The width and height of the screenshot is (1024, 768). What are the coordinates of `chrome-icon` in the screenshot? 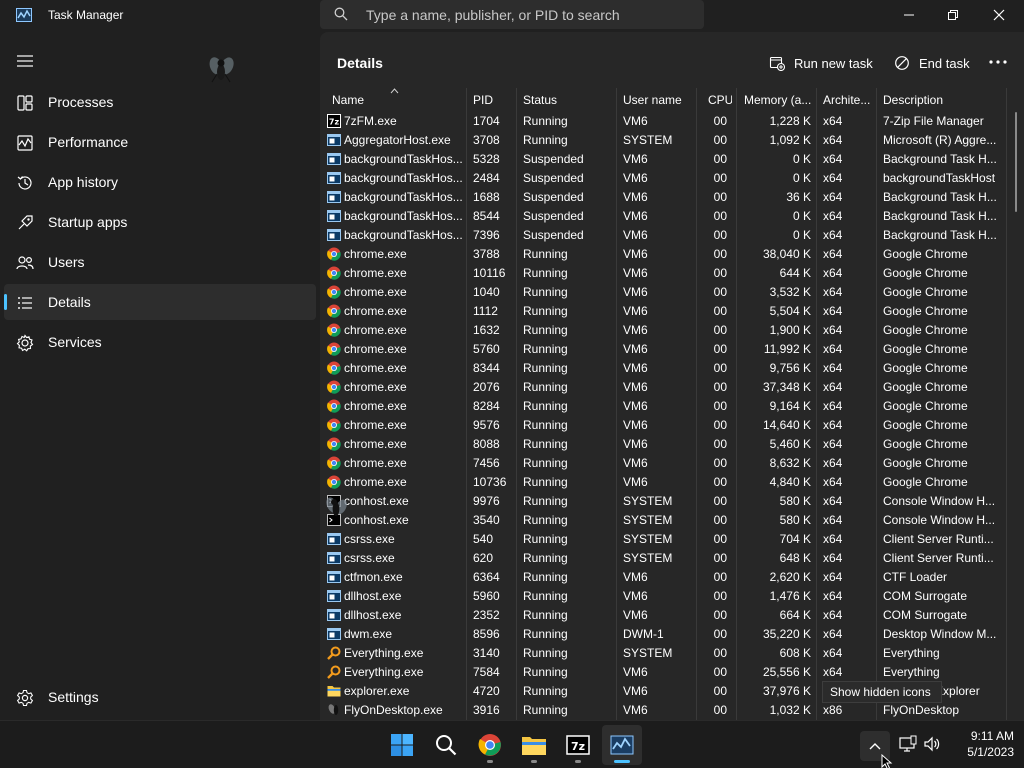 It's located at (489, 745).